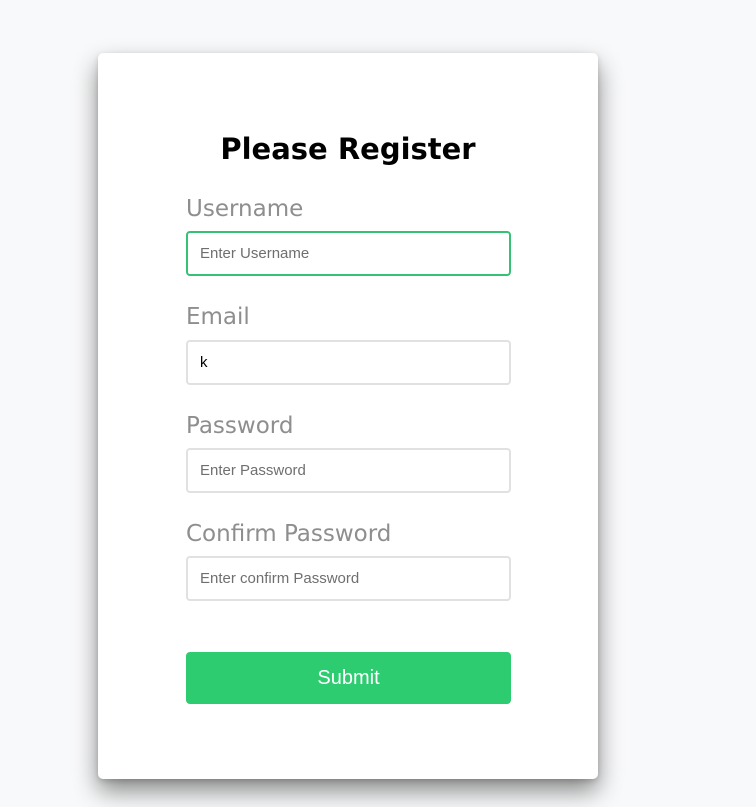  What do you see at coordinates (289, 534) in the screenshot?
I see `confirm-password-label: Confirm Password` at bounding box center [289, 534].